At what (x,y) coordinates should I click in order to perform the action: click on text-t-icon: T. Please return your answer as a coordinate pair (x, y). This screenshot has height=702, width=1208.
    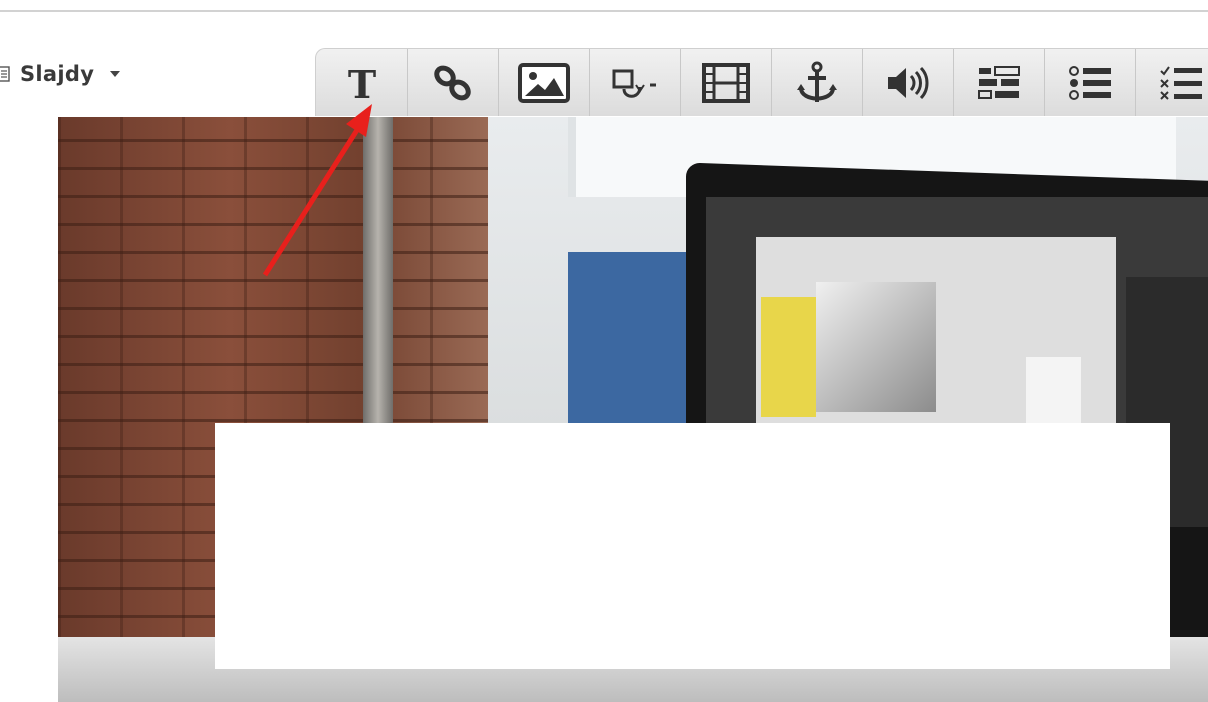
    Looking at the image, I should click on (361, 84).